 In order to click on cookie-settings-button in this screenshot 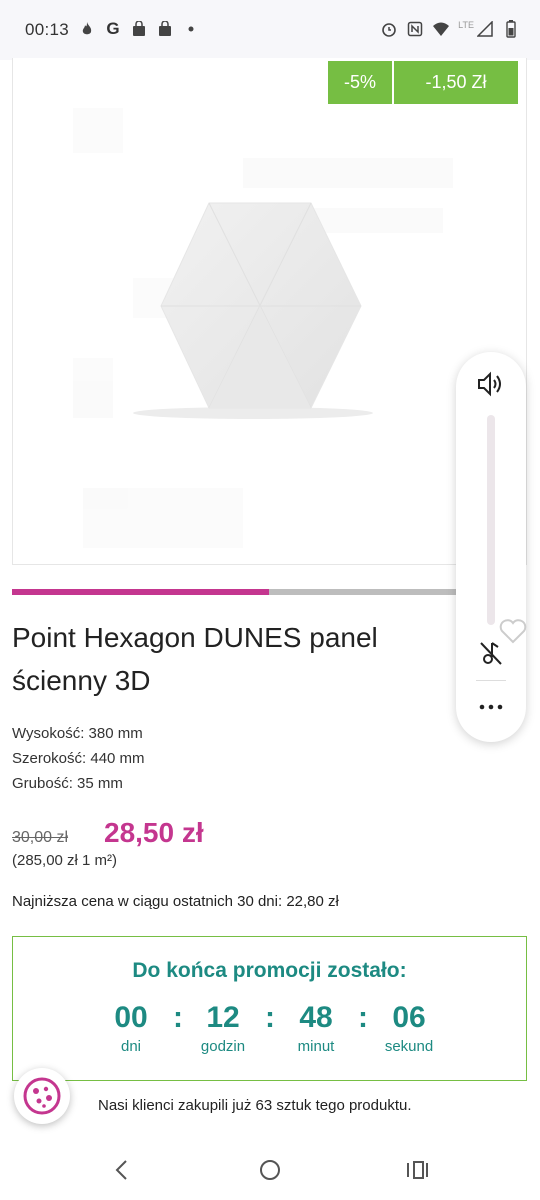, I will do `click(42, 1096)`.